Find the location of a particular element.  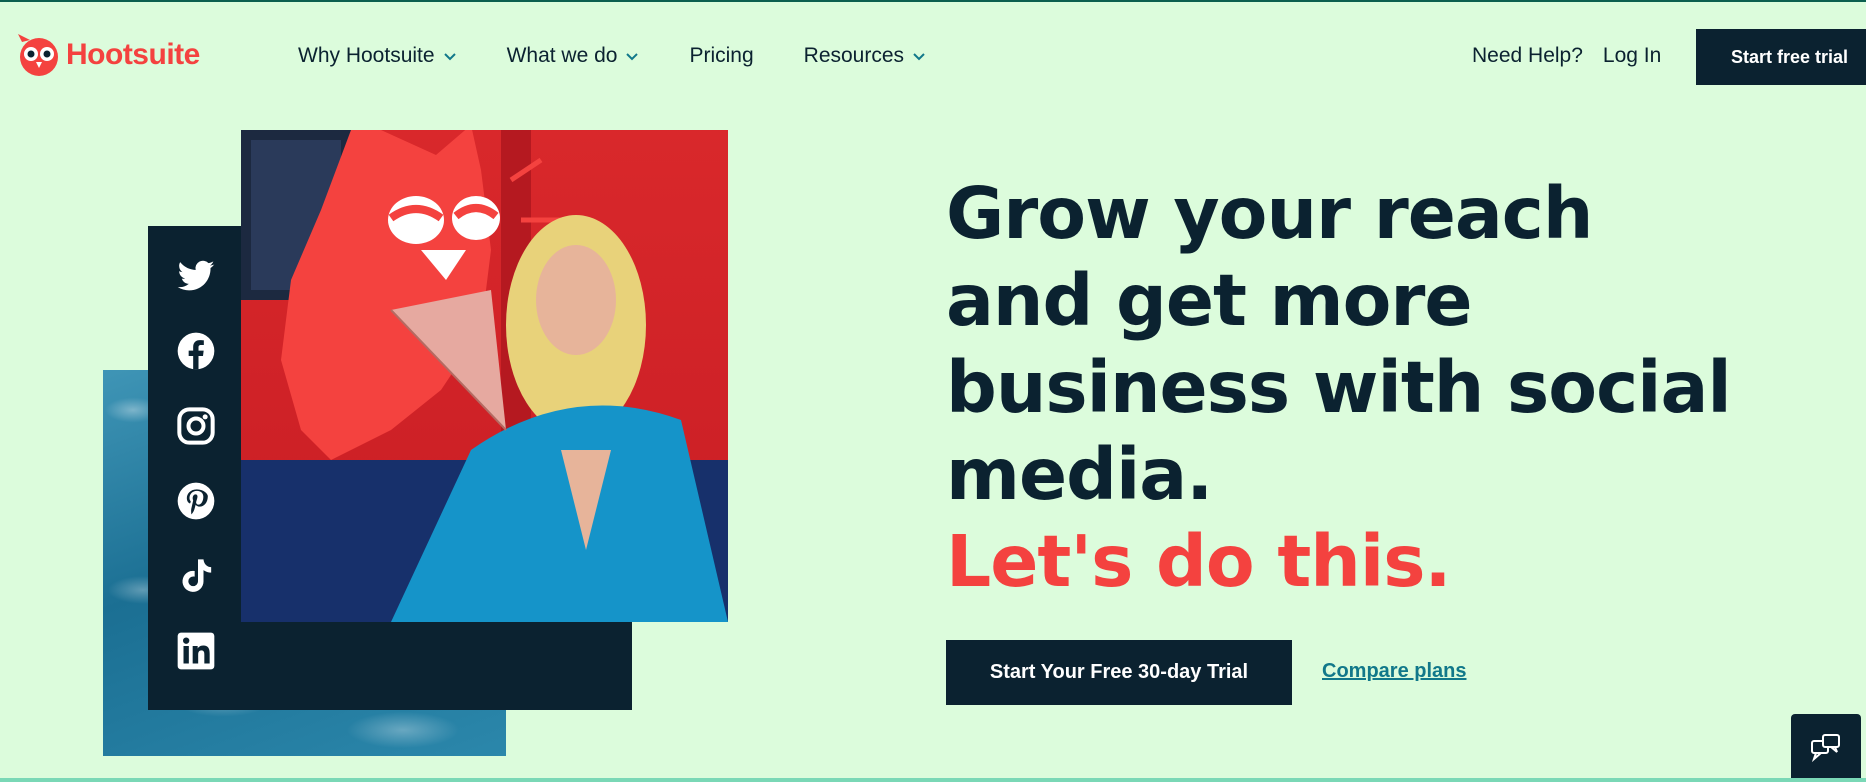

linkedin-icon is located at coordinates (196, 651).